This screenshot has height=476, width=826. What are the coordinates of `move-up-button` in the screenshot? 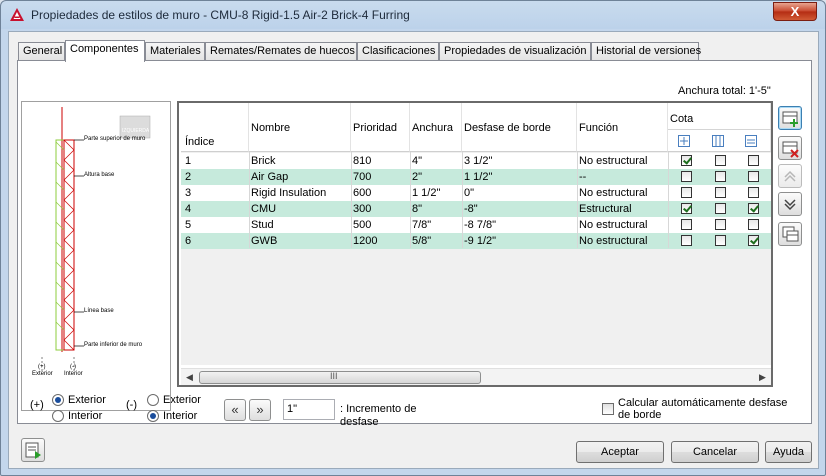 It's located at (790, 176).